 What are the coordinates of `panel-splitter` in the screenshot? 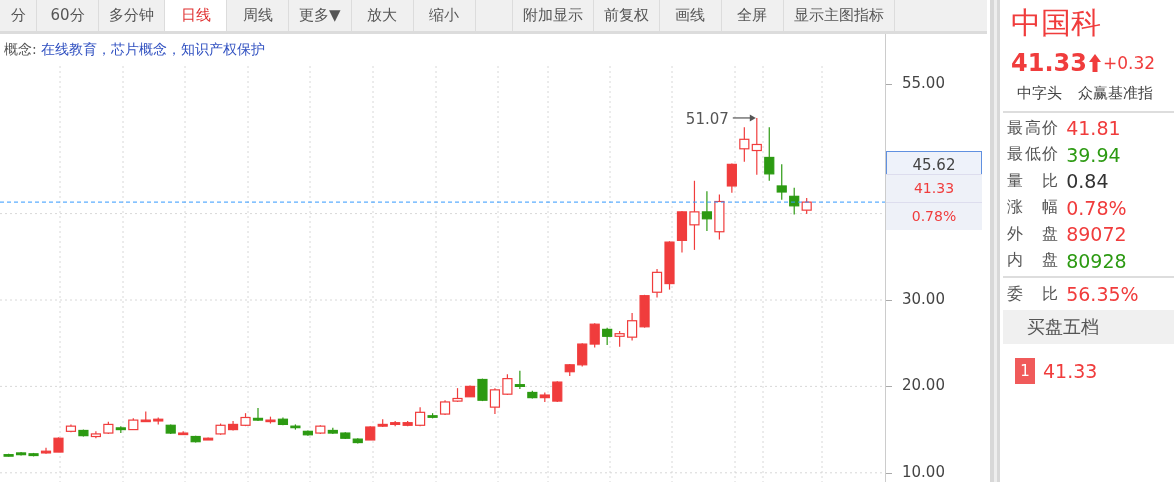 It's located at (994, 241).